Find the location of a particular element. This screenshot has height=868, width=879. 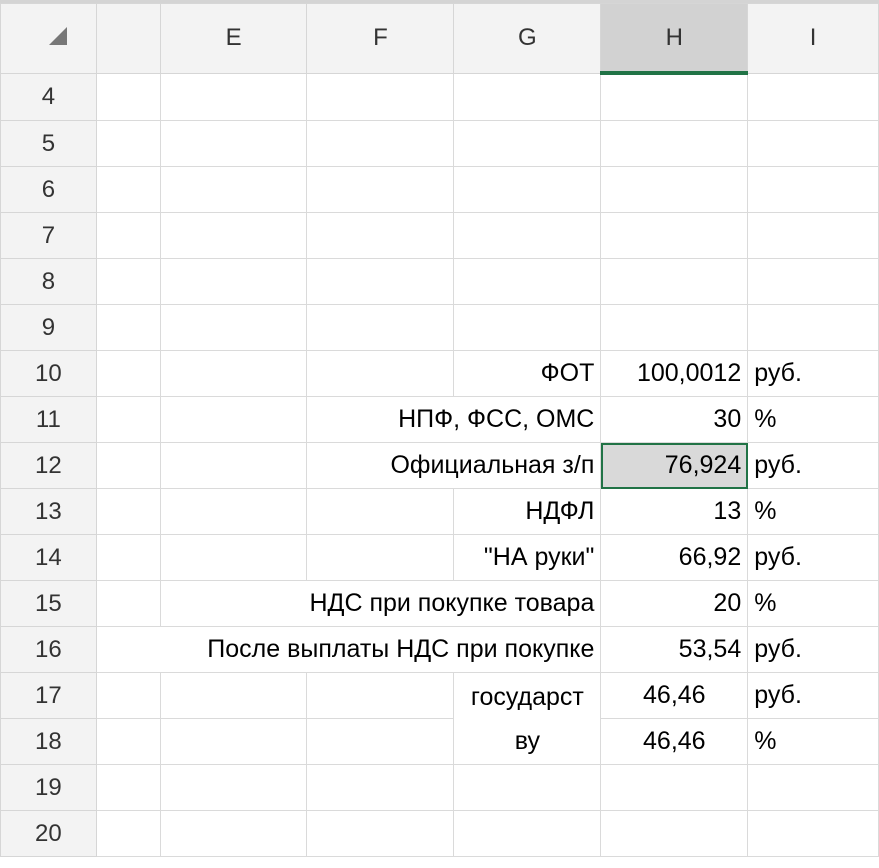

label-cell: ФОТ is located at coordinates (527, 373).